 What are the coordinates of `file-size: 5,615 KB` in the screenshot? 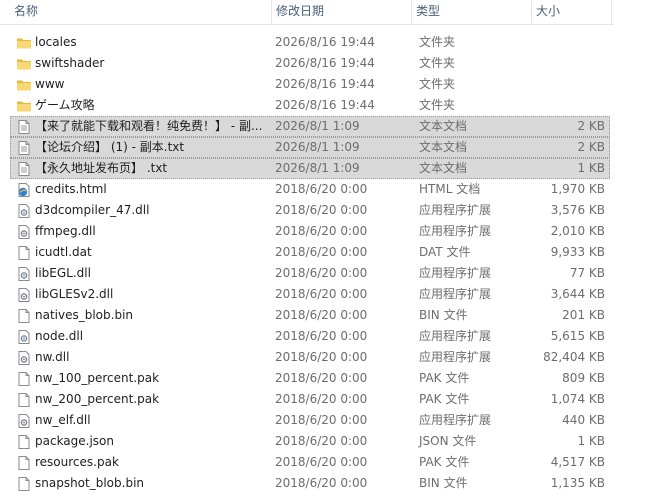 It's located at (577, 336).